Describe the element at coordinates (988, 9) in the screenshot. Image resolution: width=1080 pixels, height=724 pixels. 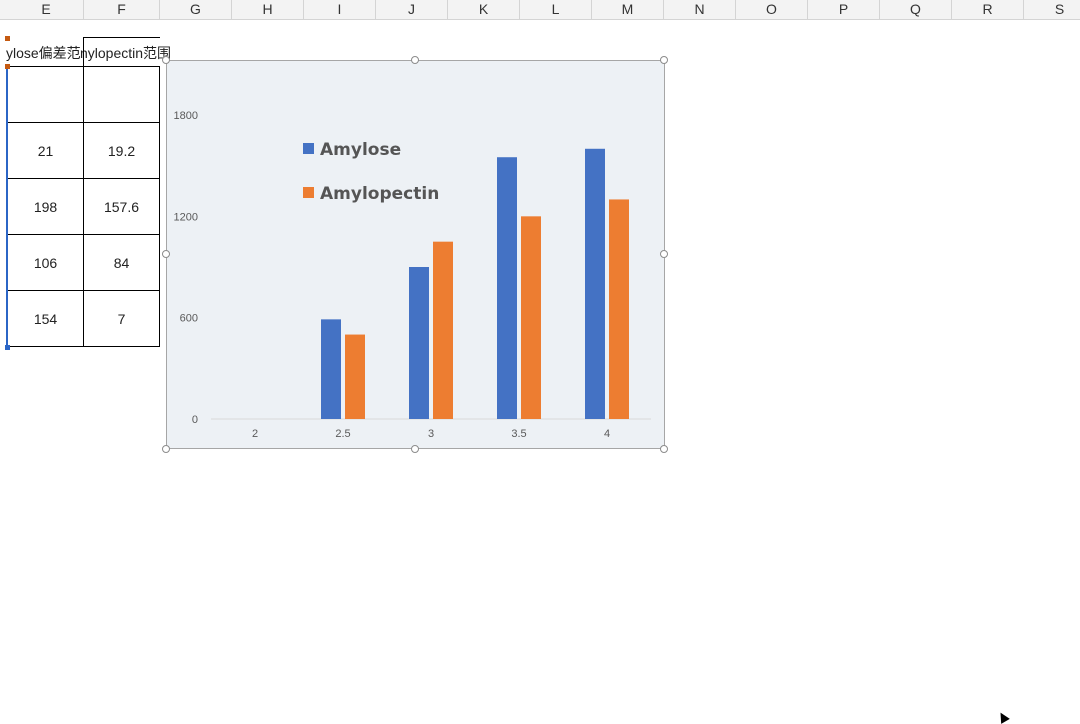
I see `column-header-r: R` at that location.